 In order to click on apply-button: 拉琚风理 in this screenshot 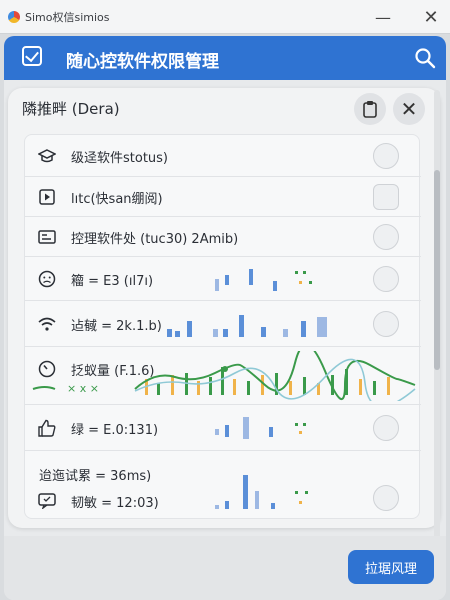, I will do `click(391, 567)`.